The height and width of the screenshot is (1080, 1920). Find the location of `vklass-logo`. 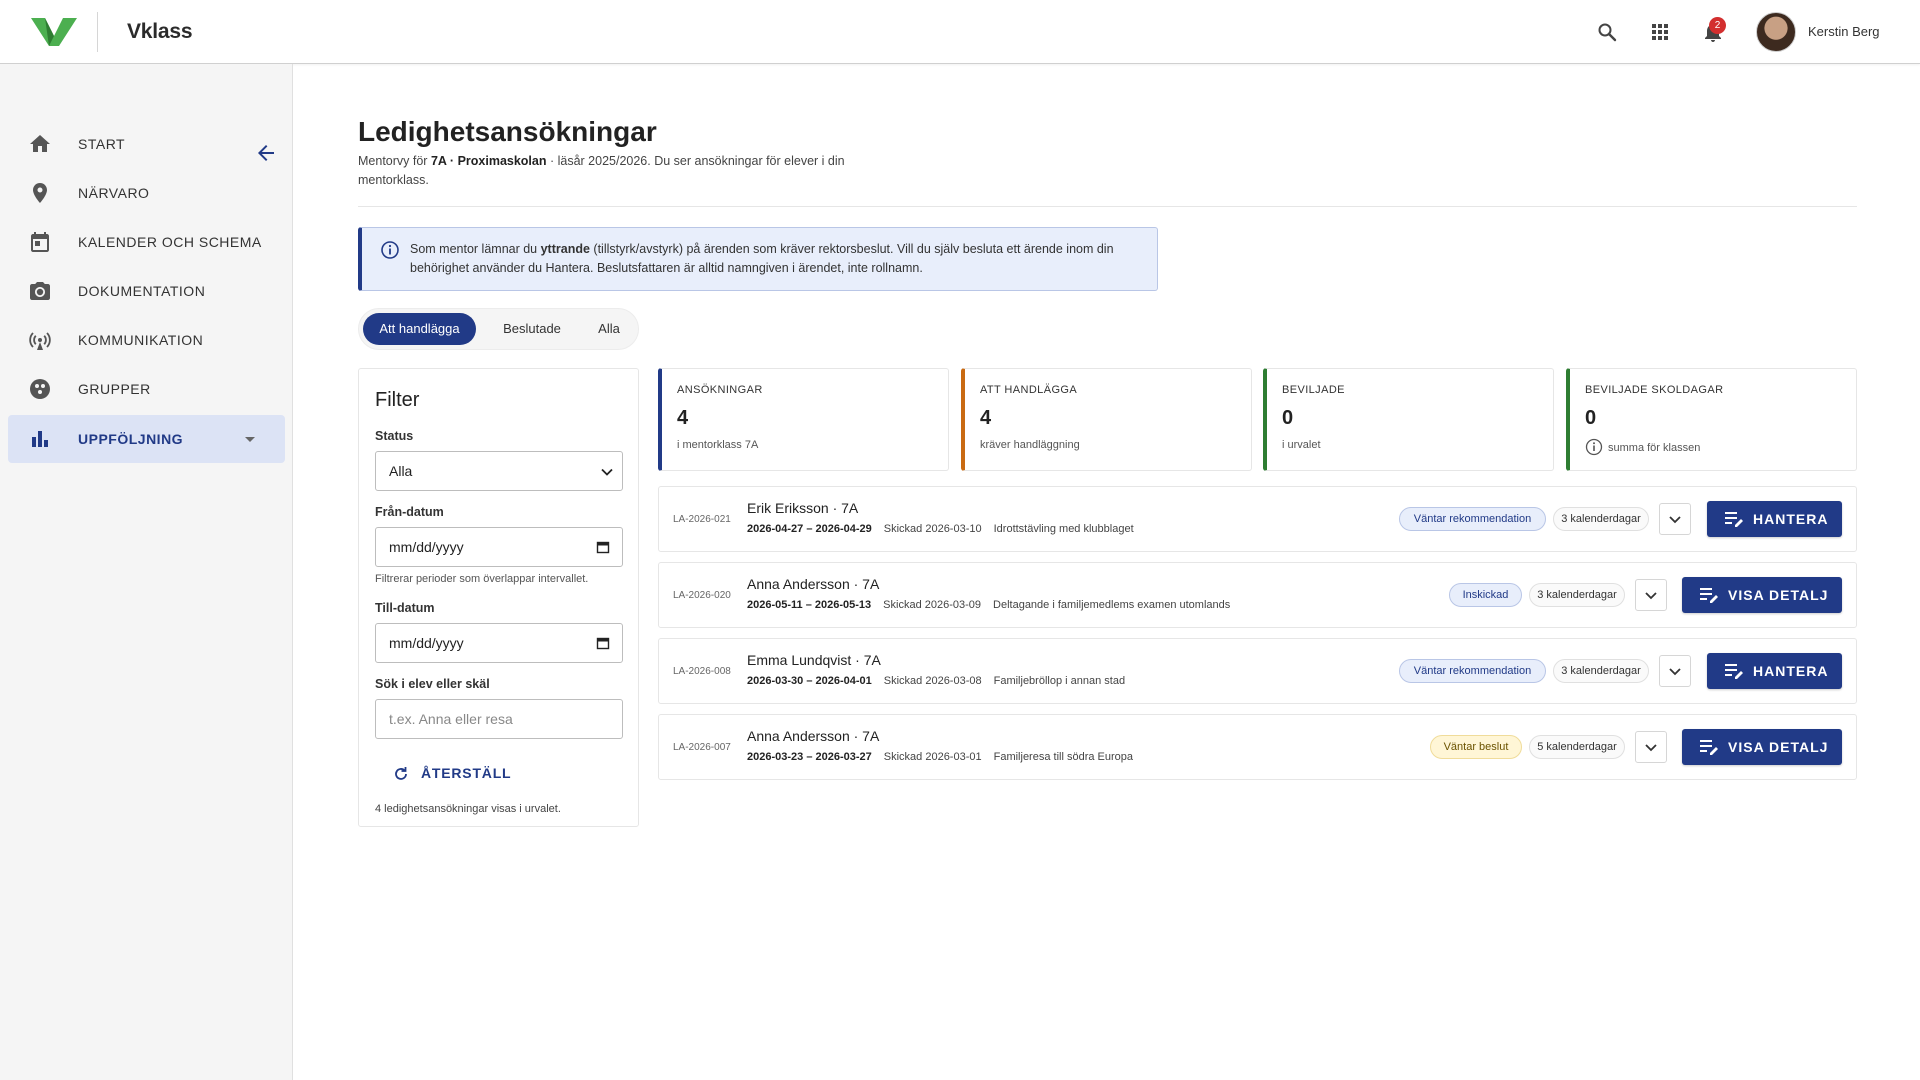

vklass-logo is located at coordinates (54, 32).